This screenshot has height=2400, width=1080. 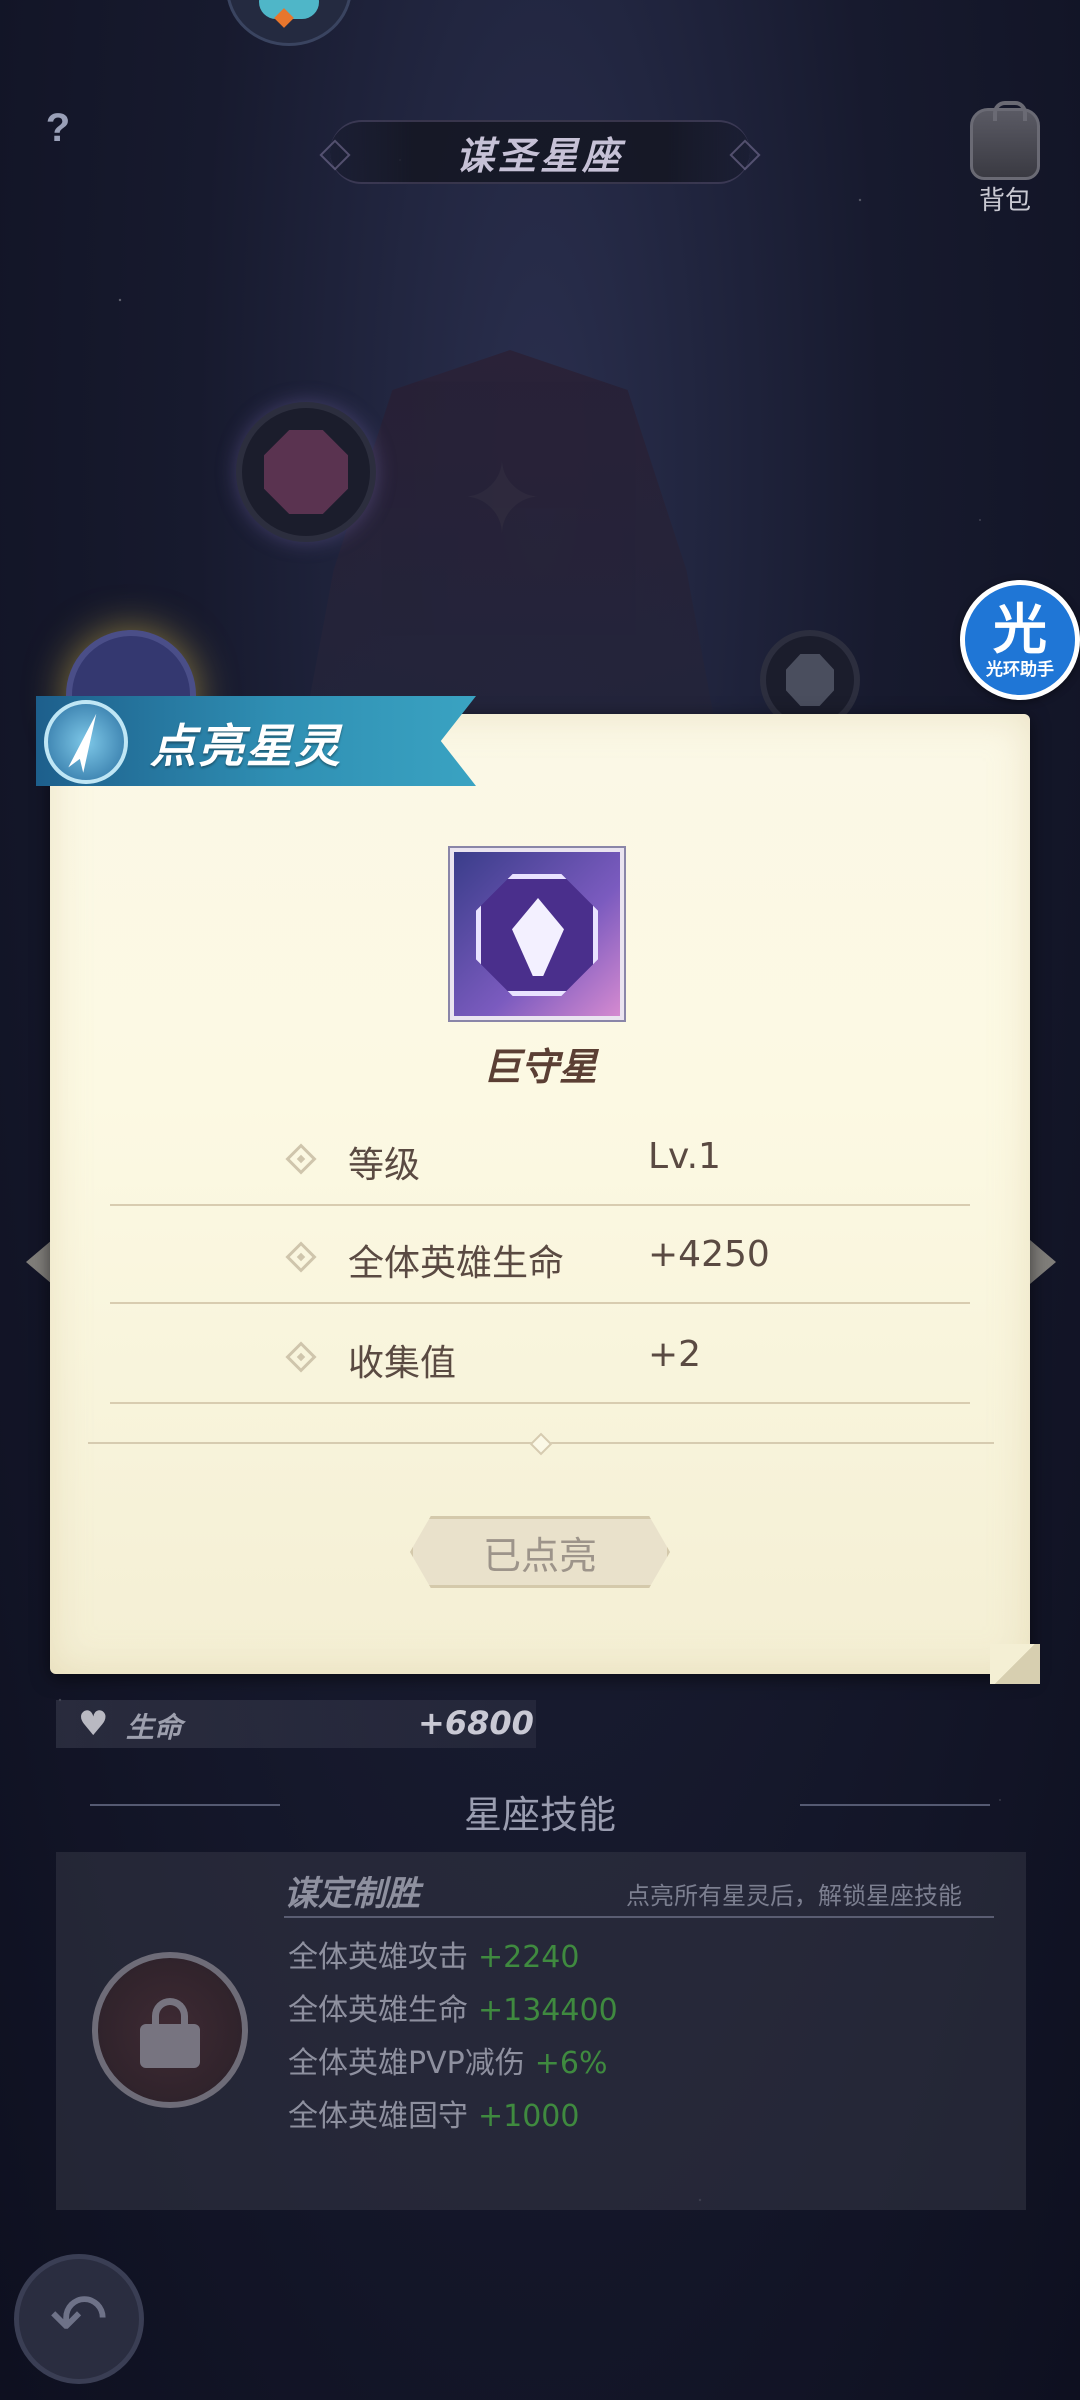 I want to click on life-value: +6800, so click(x=476, y=1723).